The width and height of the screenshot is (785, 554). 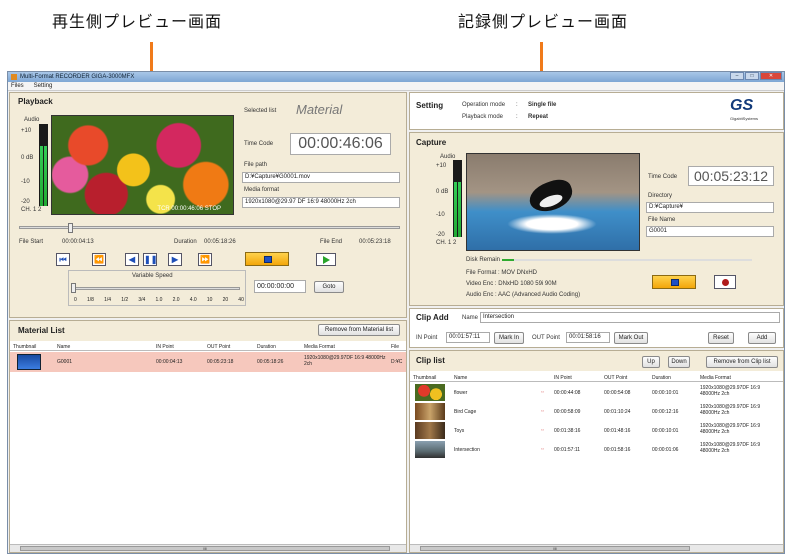 I want to click on material-list-title: Material List, so click(x=41, y=330).